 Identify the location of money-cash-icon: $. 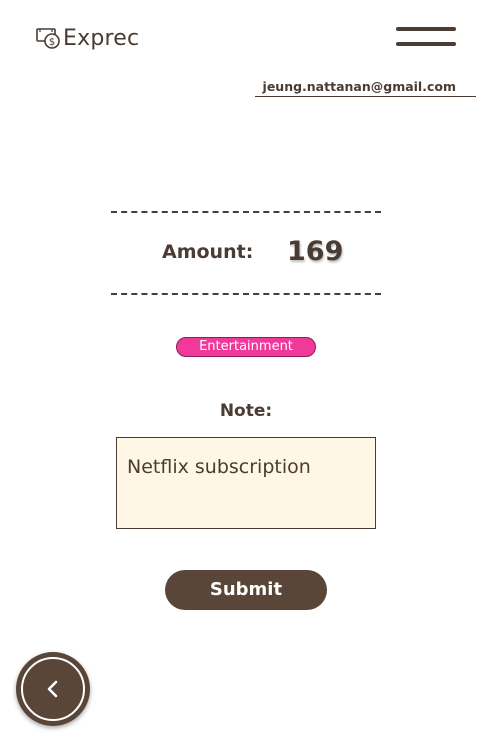
(49, 38).